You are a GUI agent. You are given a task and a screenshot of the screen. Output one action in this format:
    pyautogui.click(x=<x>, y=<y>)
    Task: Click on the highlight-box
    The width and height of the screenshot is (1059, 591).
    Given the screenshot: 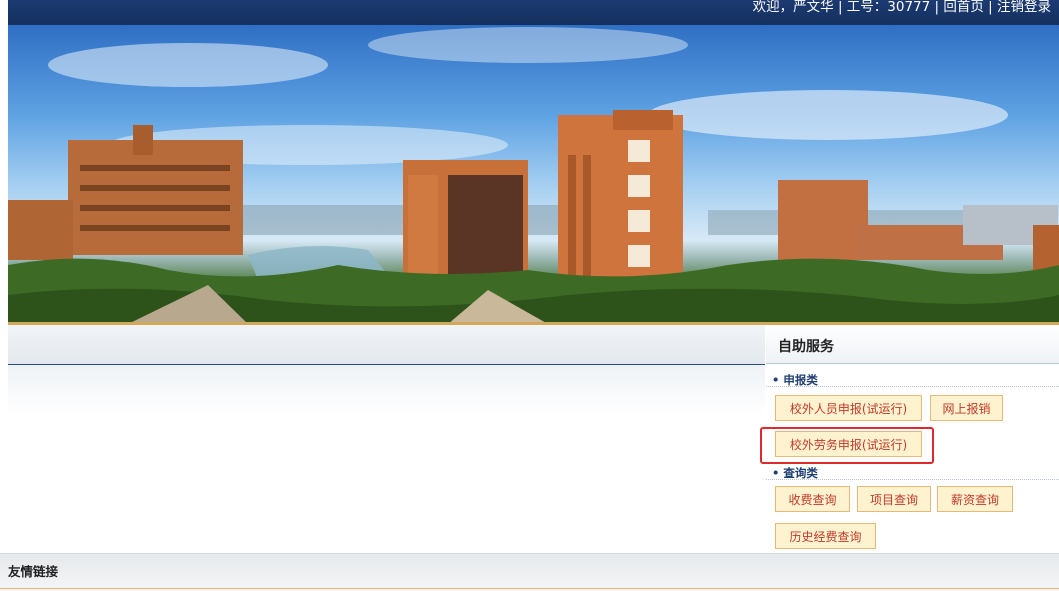 What is the action you would take?
    pyautogui.click(x=847, y=445)
    